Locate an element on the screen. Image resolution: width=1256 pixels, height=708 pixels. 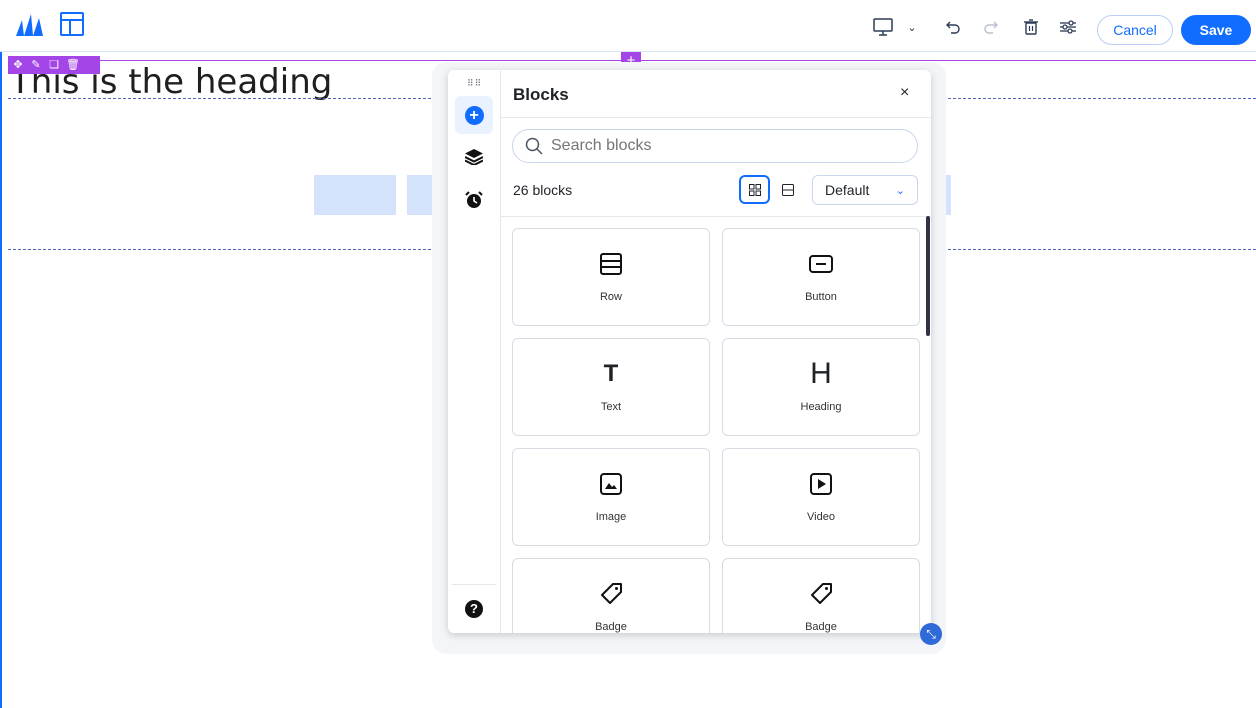
block-card-image: Image is located at coordinates (611, 497).